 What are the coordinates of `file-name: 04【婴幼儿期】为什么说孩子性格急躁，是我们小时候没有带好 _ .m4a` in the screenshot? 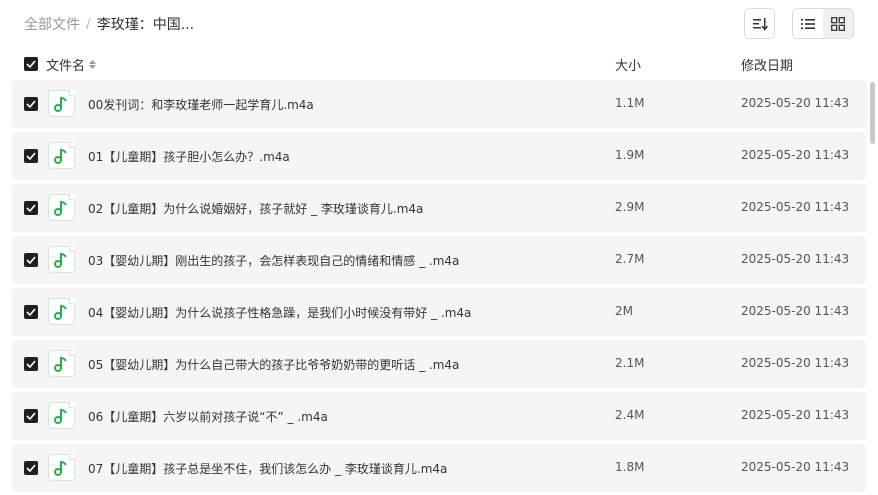 It's located at (279, 312).